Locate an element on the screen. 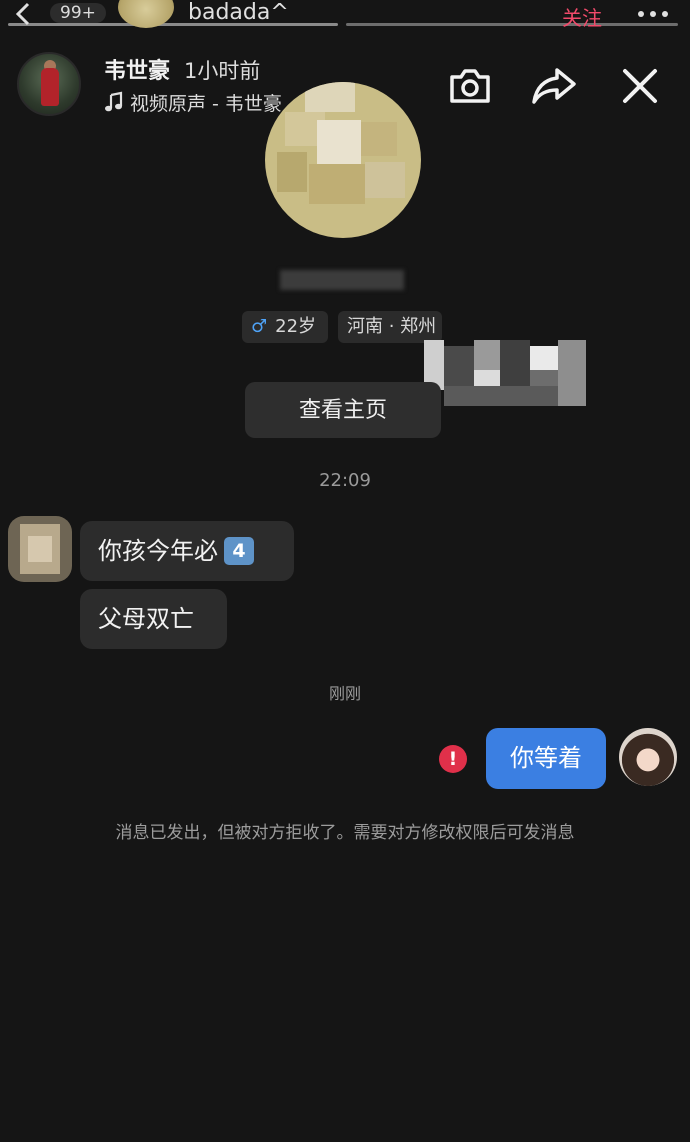  audio-source: 视频原声 - 韦世豪 is located at coordinates (206, 102).